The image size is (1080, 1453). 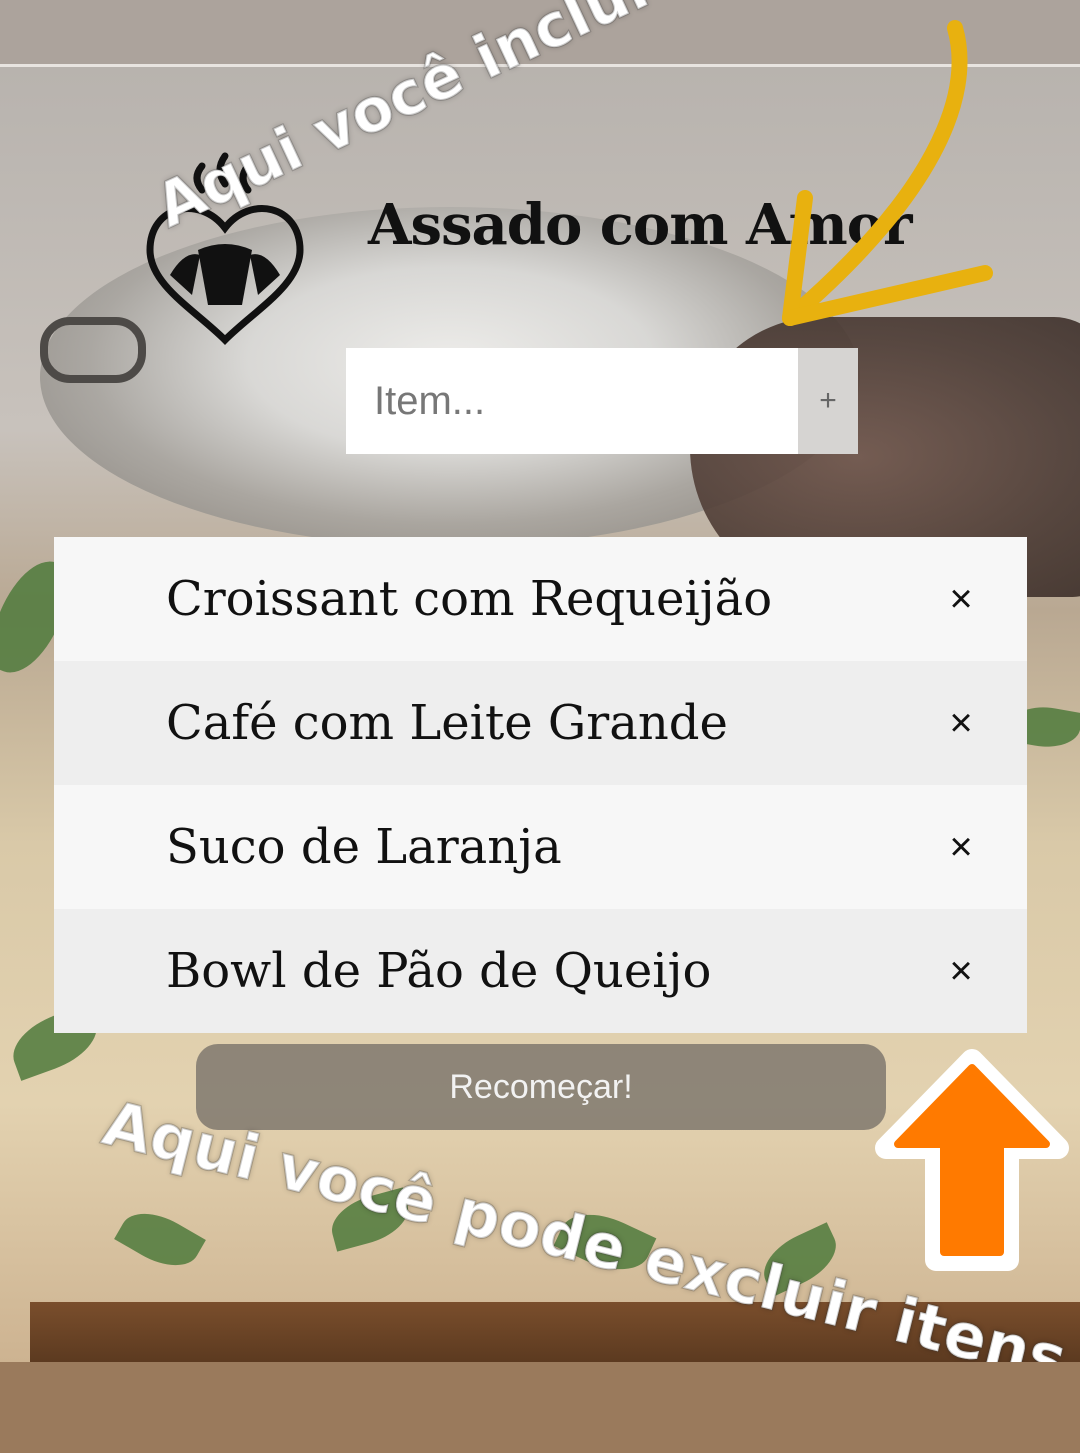 What do you see at coordinates (93, 350) in the screenshot?
I see `strainer-handle-image` at bounding box center [93, 350].